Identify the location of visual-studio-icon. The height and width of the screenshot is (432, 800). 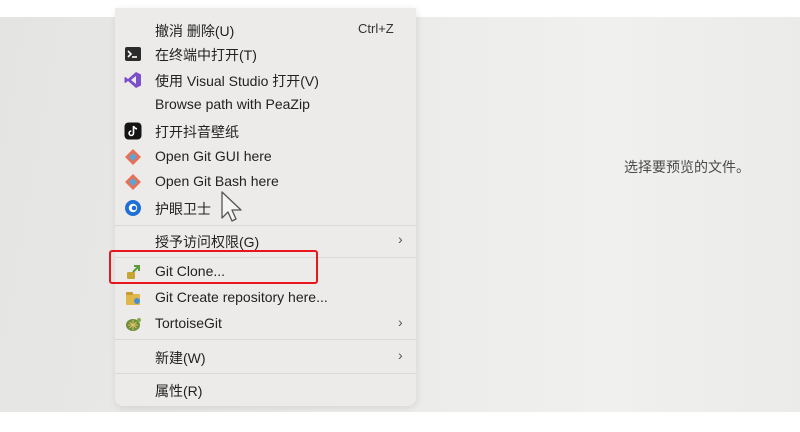
(133, 80).